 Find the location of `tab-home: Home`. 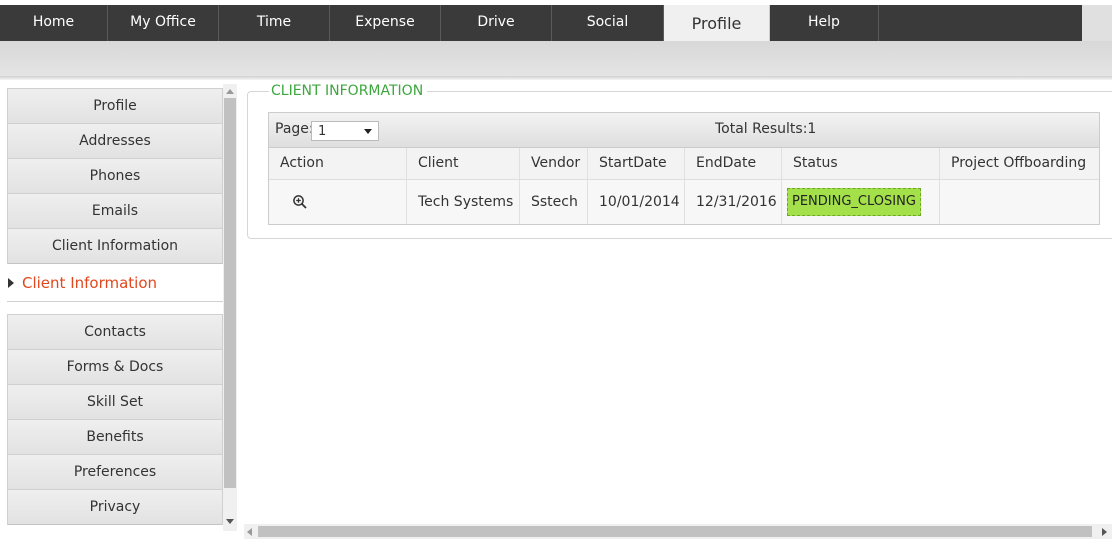

tab-home: Home is located at coordinates (54, 23).